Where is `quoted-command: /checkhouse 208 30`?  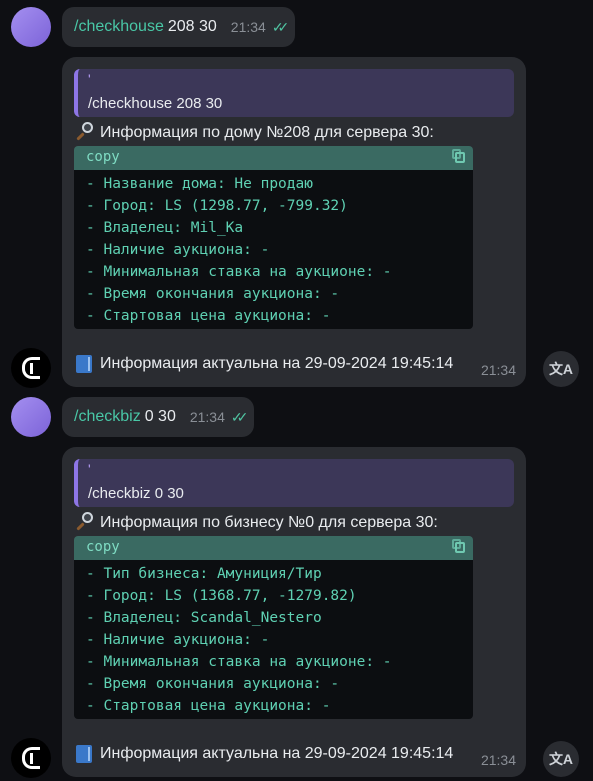 quoted-command: /checkhouse 208 30 is located at coordinates (155, 103).